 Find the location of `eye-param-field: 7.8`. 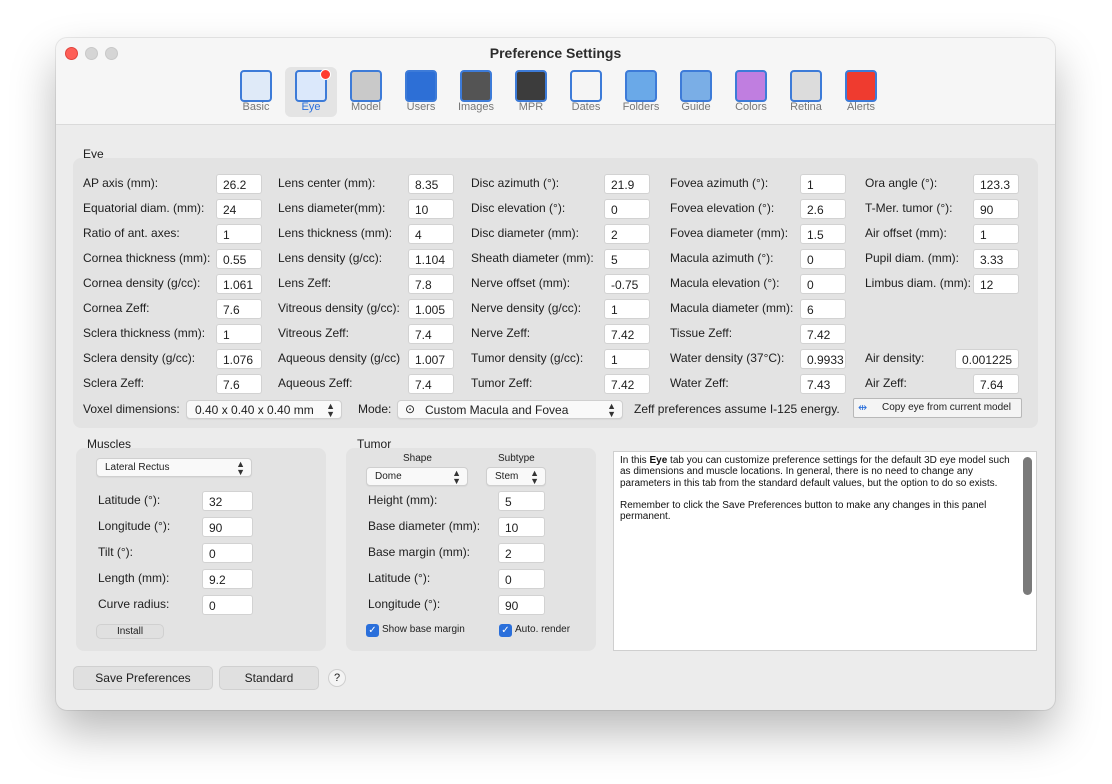

eye-param-field: 7.8 is located at coordinates (431, 284).